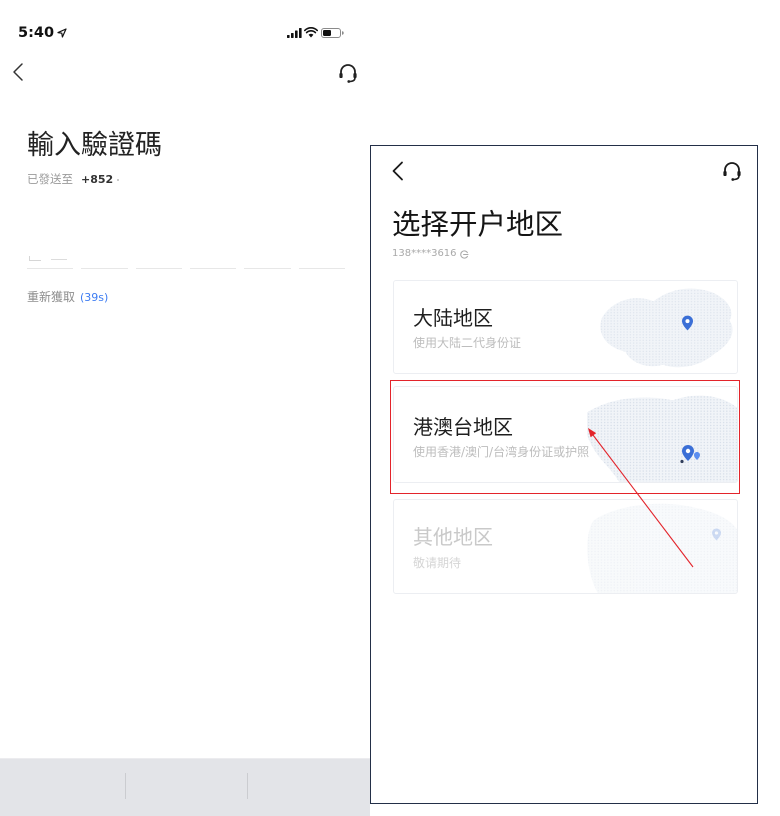  I want to click on resend-code-button: 重新獲取 (39s), so click(67, 297).